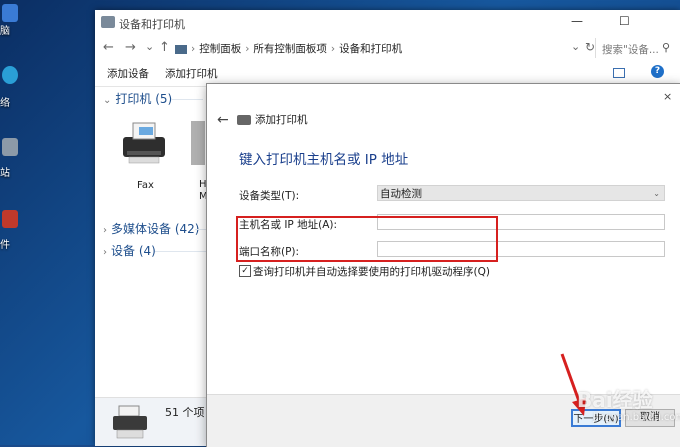 This screenshot has width=680, height=447. I want to click on minimize-button: —, so click(577, 21).